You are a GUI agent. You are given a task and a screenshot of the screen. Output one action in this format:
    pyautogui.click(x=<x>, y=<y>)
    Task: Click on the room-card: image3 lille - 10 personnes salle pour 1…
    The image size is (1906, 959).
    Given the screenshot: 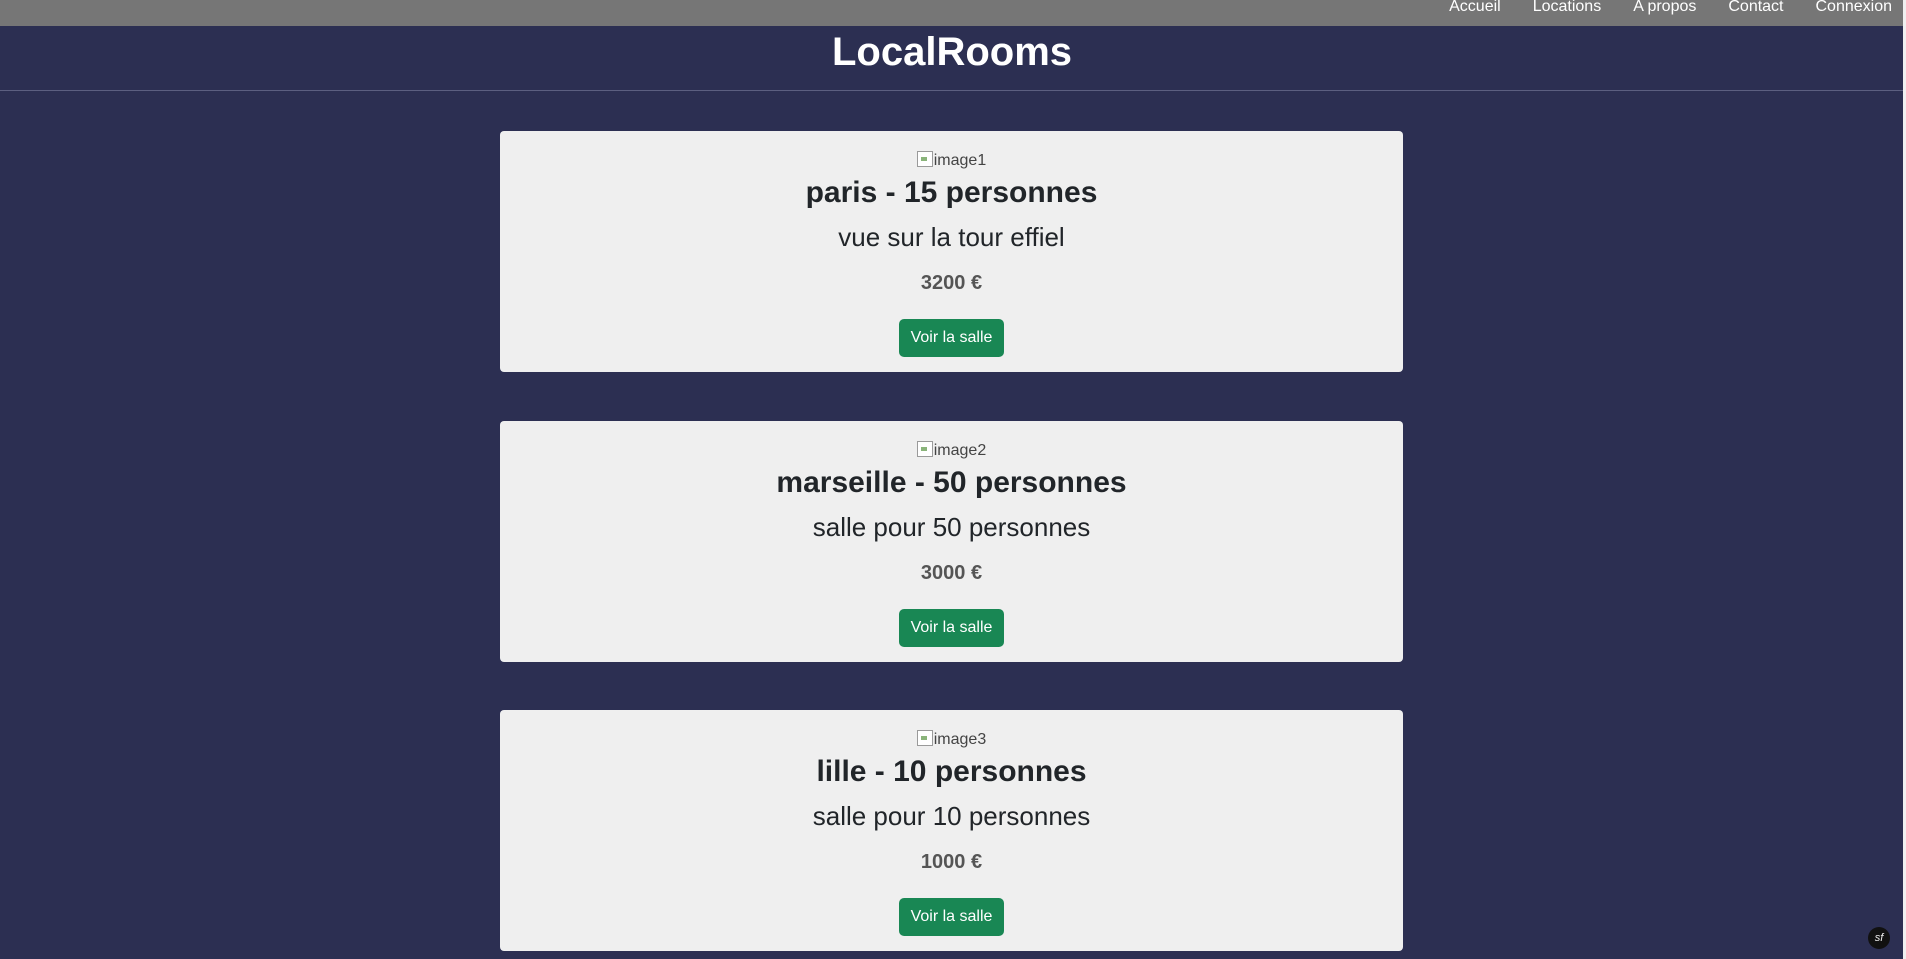 What is the action you would take?
    pyautogui.click(x=951, y=830)
    